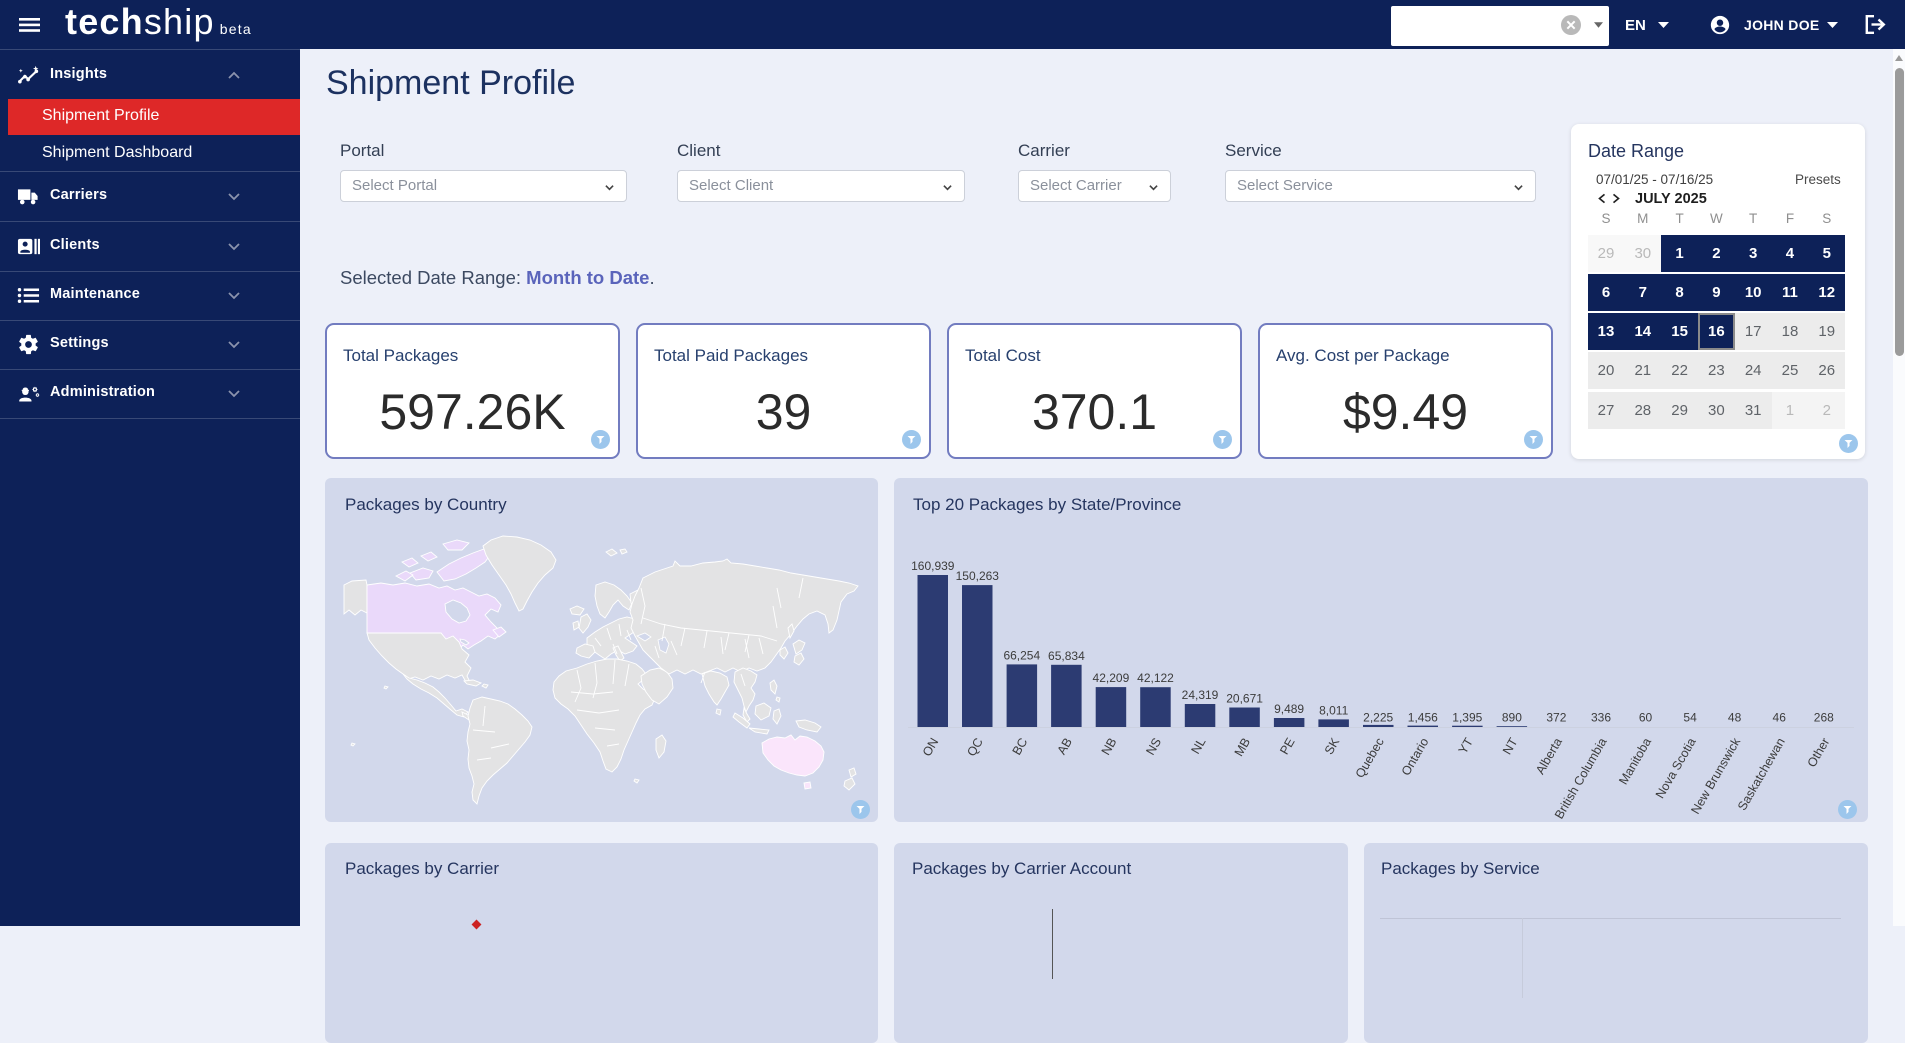 The width and height of the screenshot is (1905, 1043). Describe the element at coordinates (1066, 656) in the screenshot. I see `svg-text: 65,834` at that location.